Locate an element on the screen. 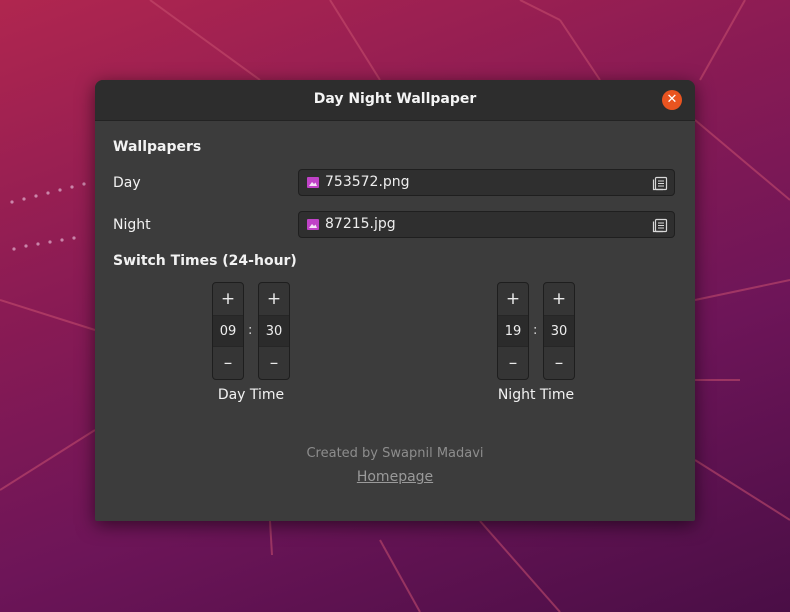 The image size is (790, 612). night-minute-value: 30 is located at coordinates (559, 331).